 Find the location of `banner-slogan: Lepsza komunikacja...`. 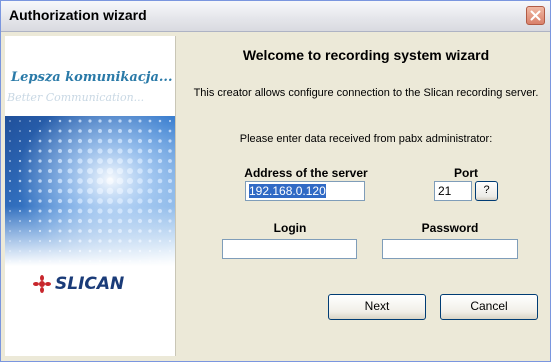

banner-slogan: Lepsza komunikacja... is located at coordinates (92, 77).